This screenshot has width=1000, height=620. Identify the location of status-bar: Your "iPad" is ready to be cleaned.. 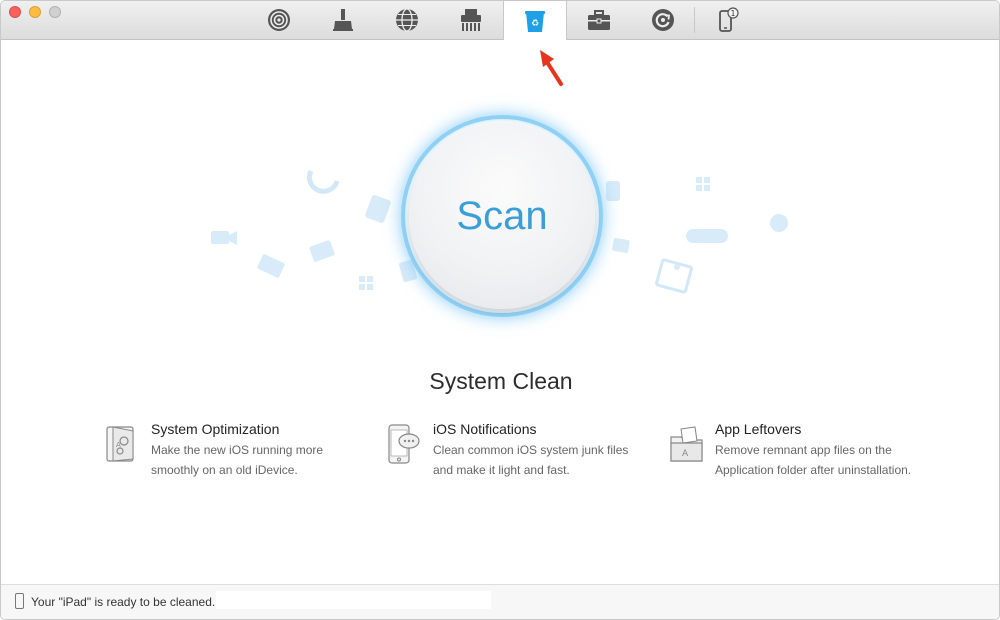
(500, 601).